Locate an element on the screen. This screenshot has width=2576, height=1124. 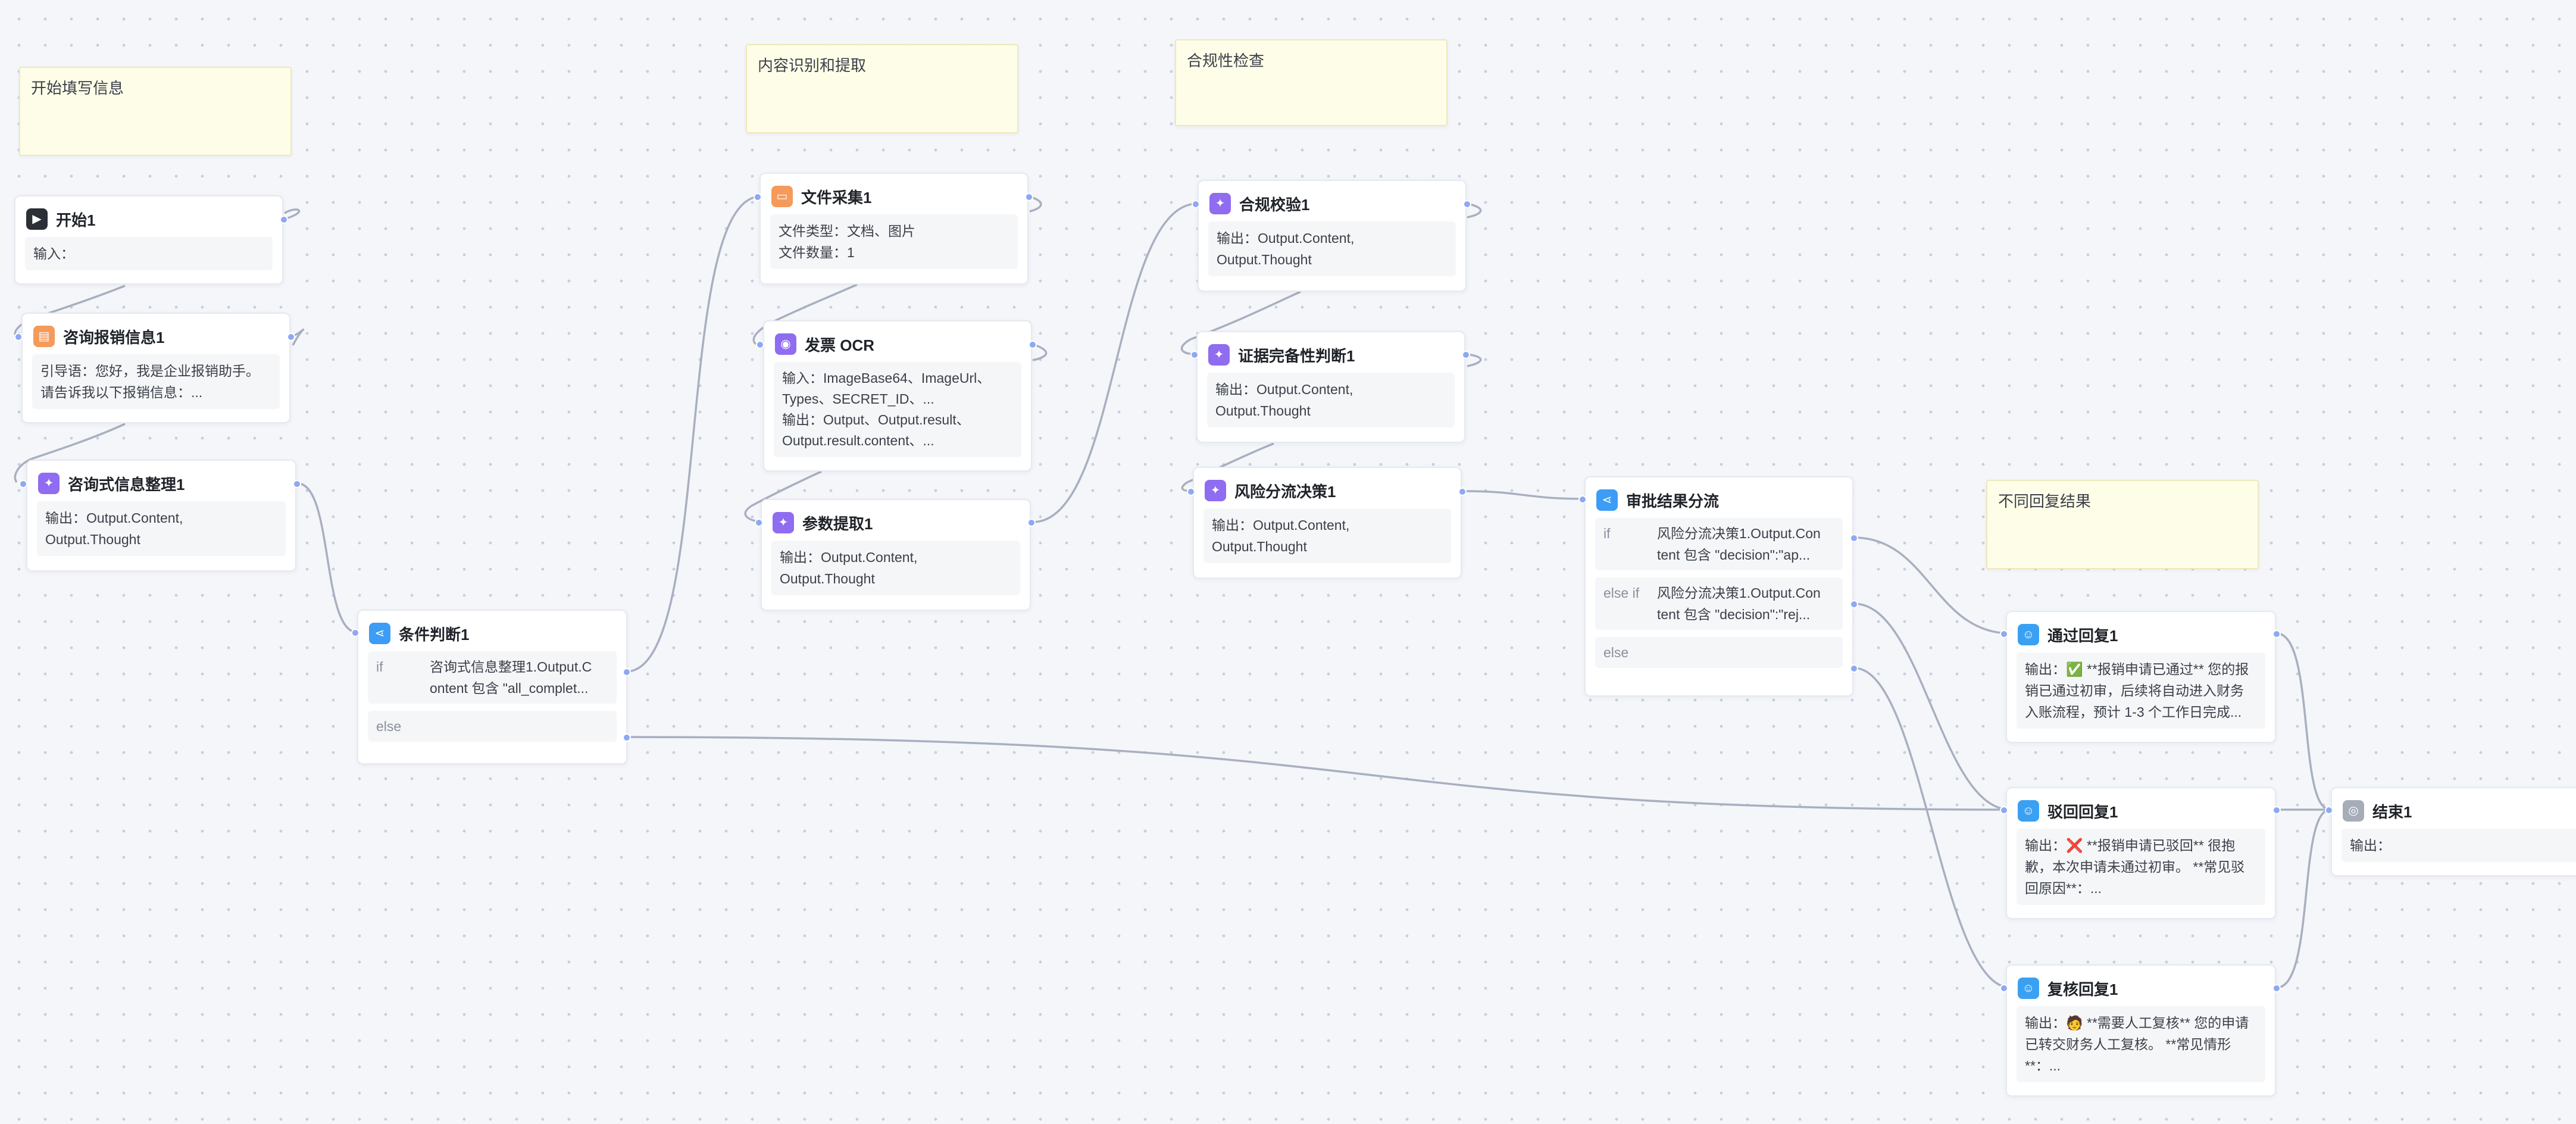
node-cond-title: 条件判断1 is located at coordinates (434, 634).